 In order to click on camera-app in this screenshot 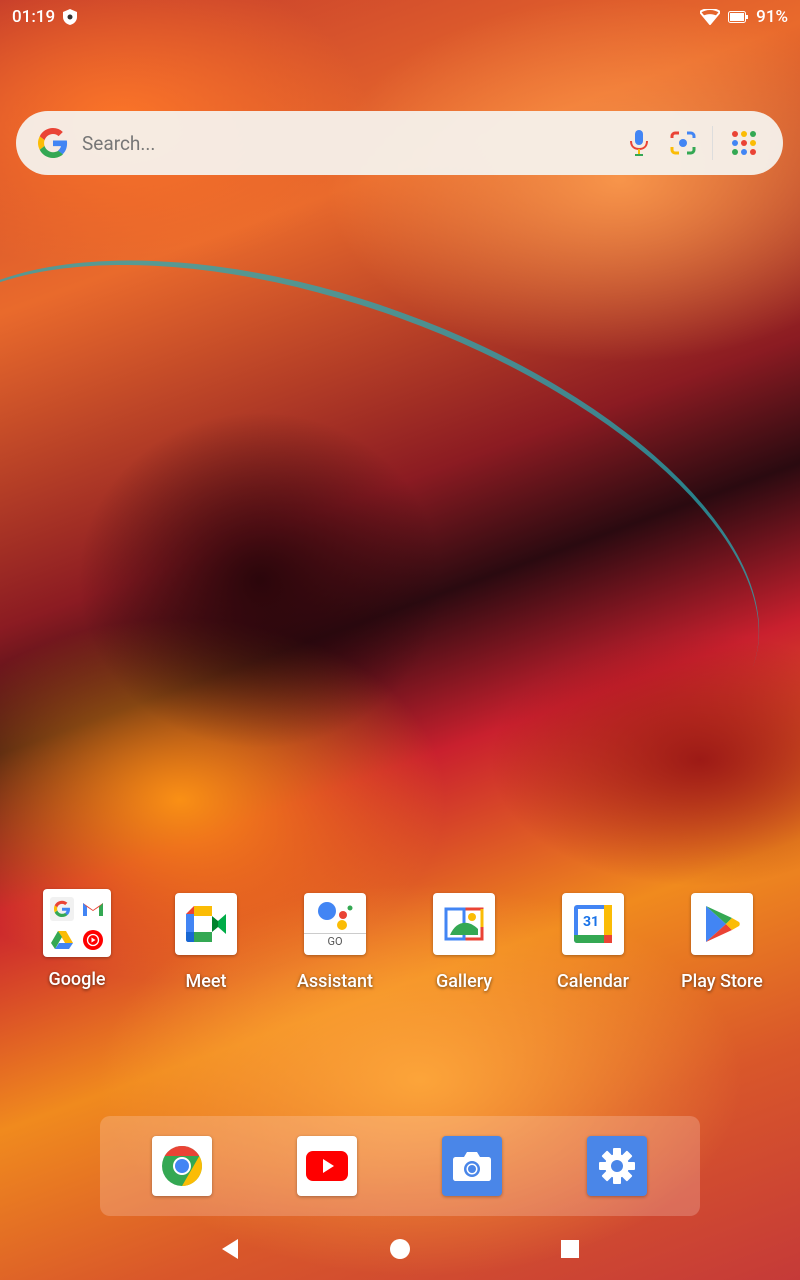, I will do `click(472, 1166)`.